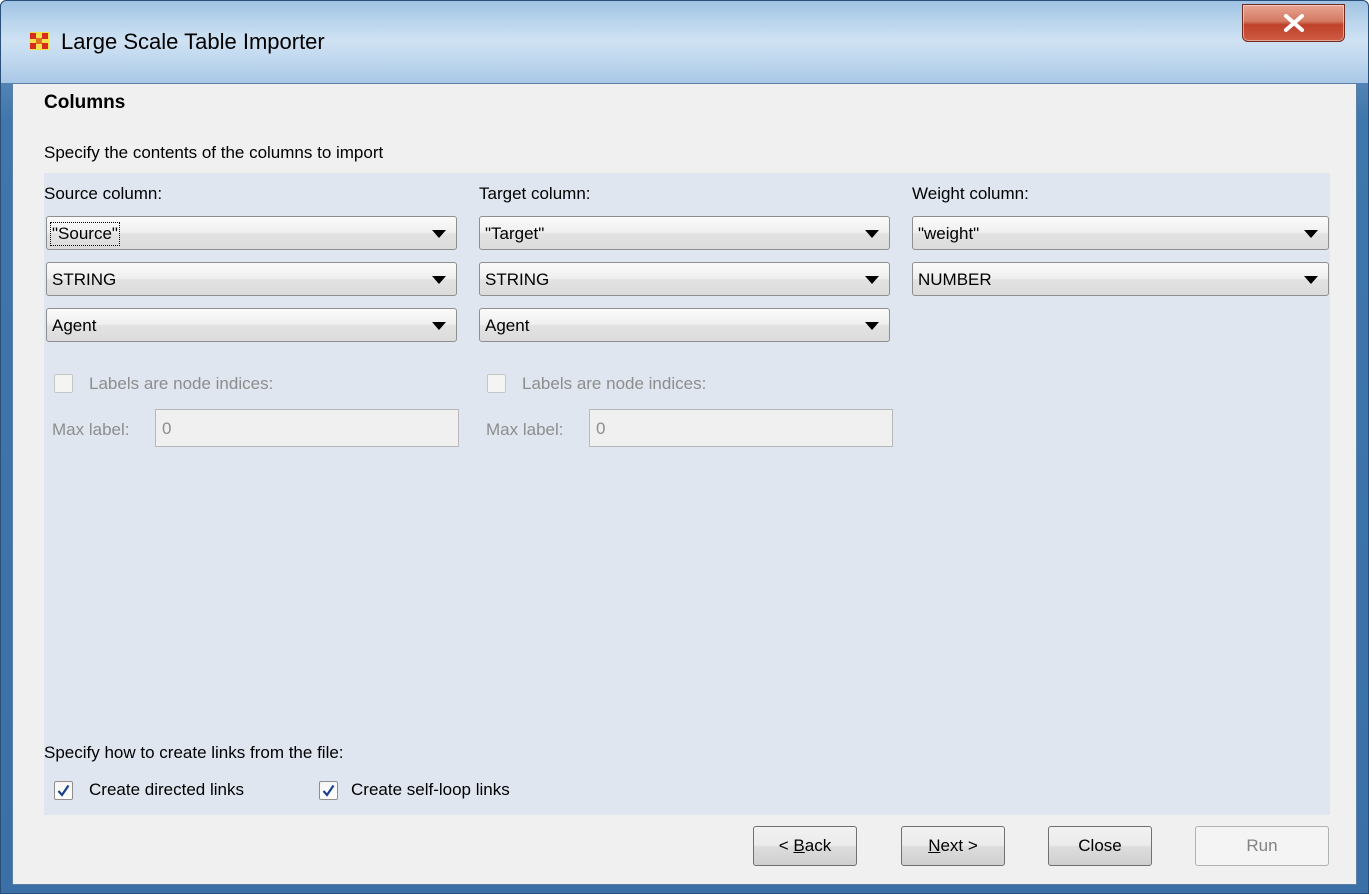  I want to click on source-labels-checkbox, so click(63, 383).